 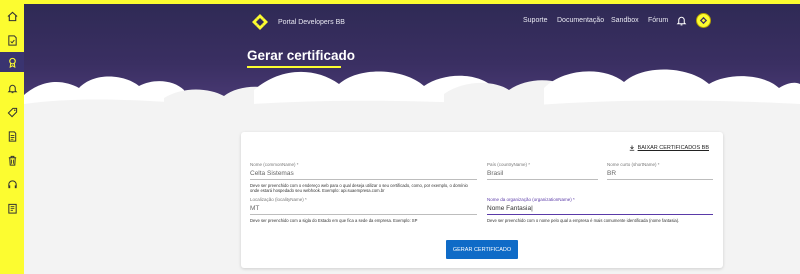 I want to click on sidebar-item-tags, so click(x=12, y=112).